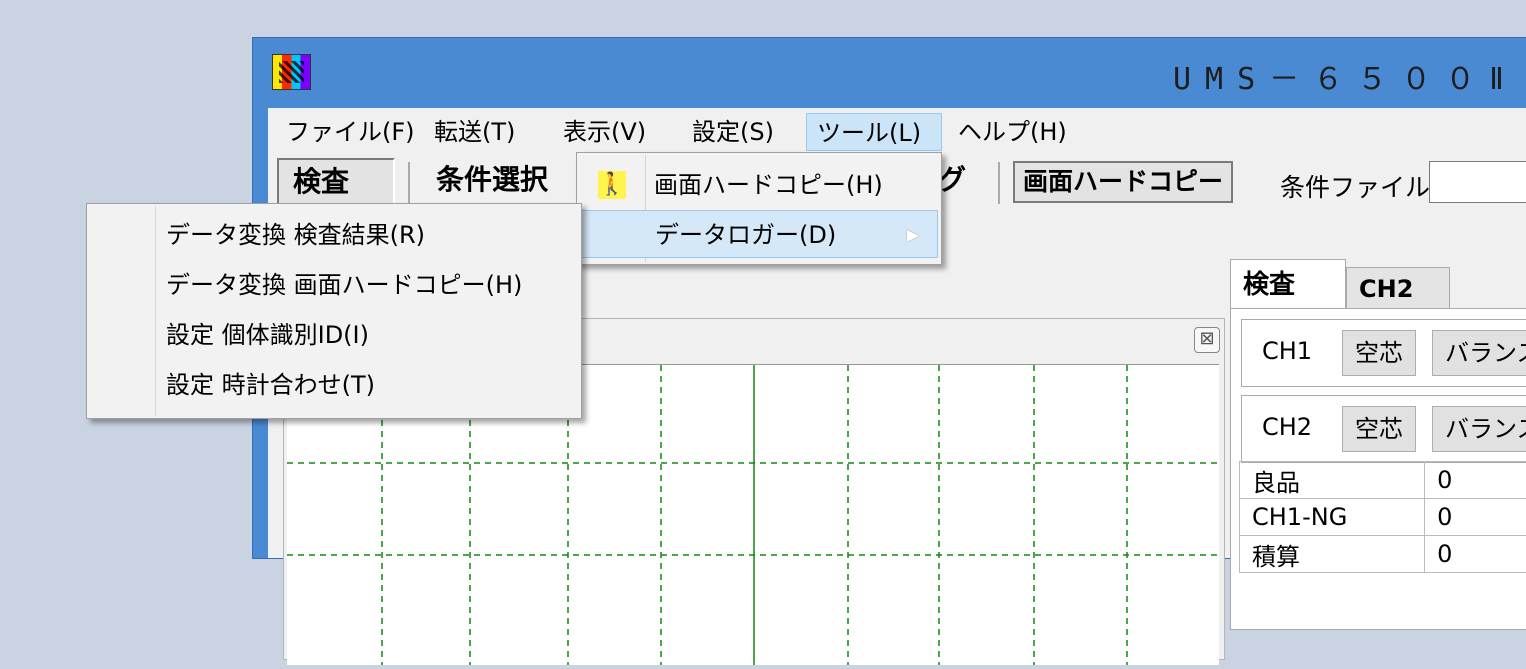 The image size is (1526, 669). What do you see at coordinates (1332, 480) in the screenshot?
I see `count-name: 良品` at bounding box center [1332, 480].